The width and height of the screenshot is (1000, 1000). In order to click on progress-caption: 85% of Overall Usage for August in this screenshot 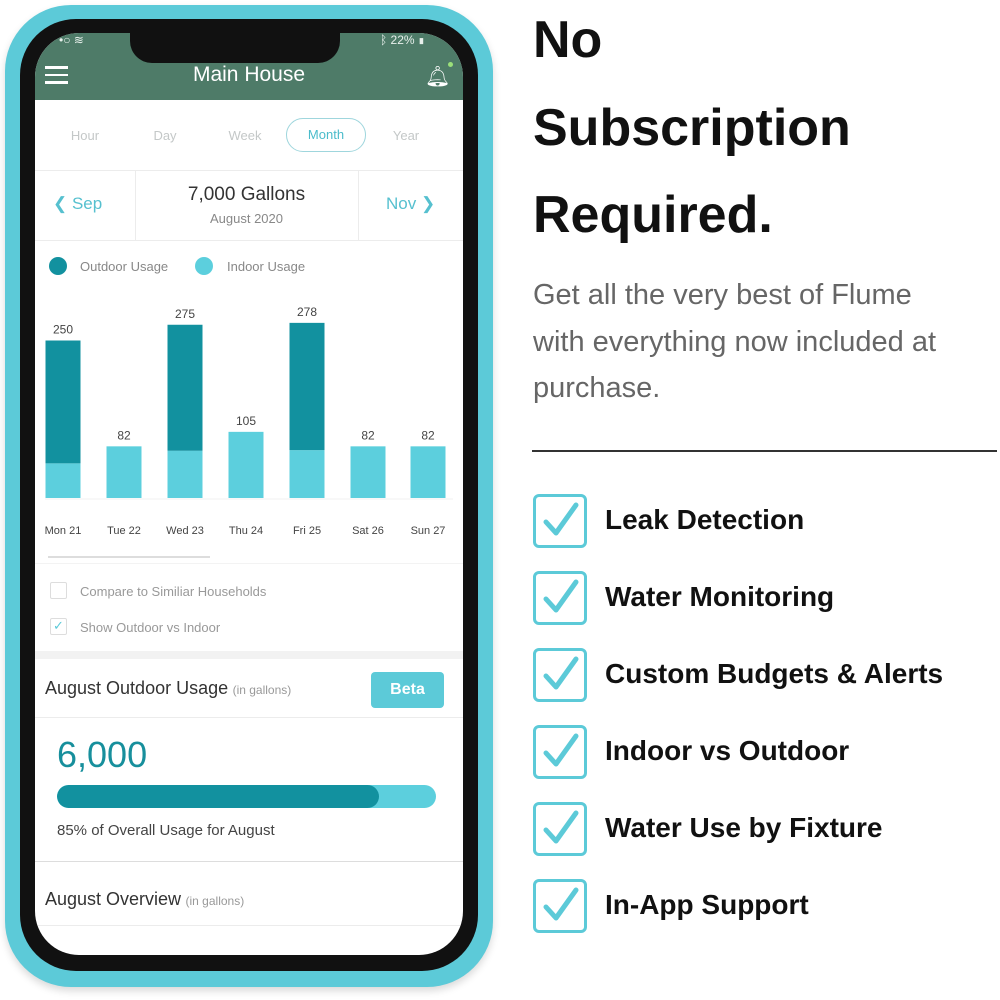, I will do `click(166, 830)`.